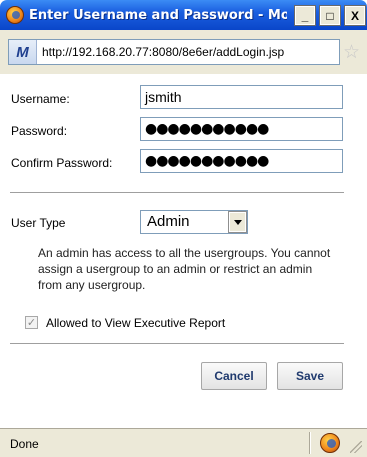  What do you see at coordinates (305, 15) in the screenshot?
I see `minimize-button: _` at bounding box center [305, 15].